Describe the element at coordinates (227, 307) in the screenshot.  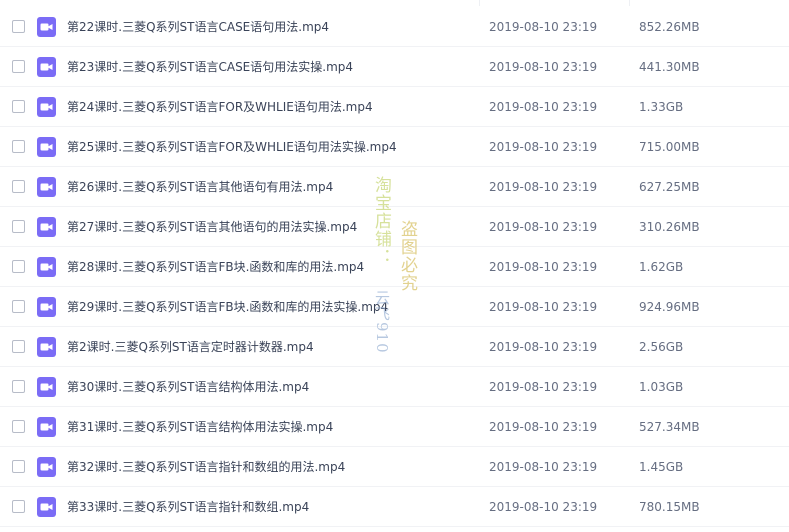
I see `file-name: 第29课时.三菱Q系列ST语言FB块.函数和库的用法实操.mp4` at that location.